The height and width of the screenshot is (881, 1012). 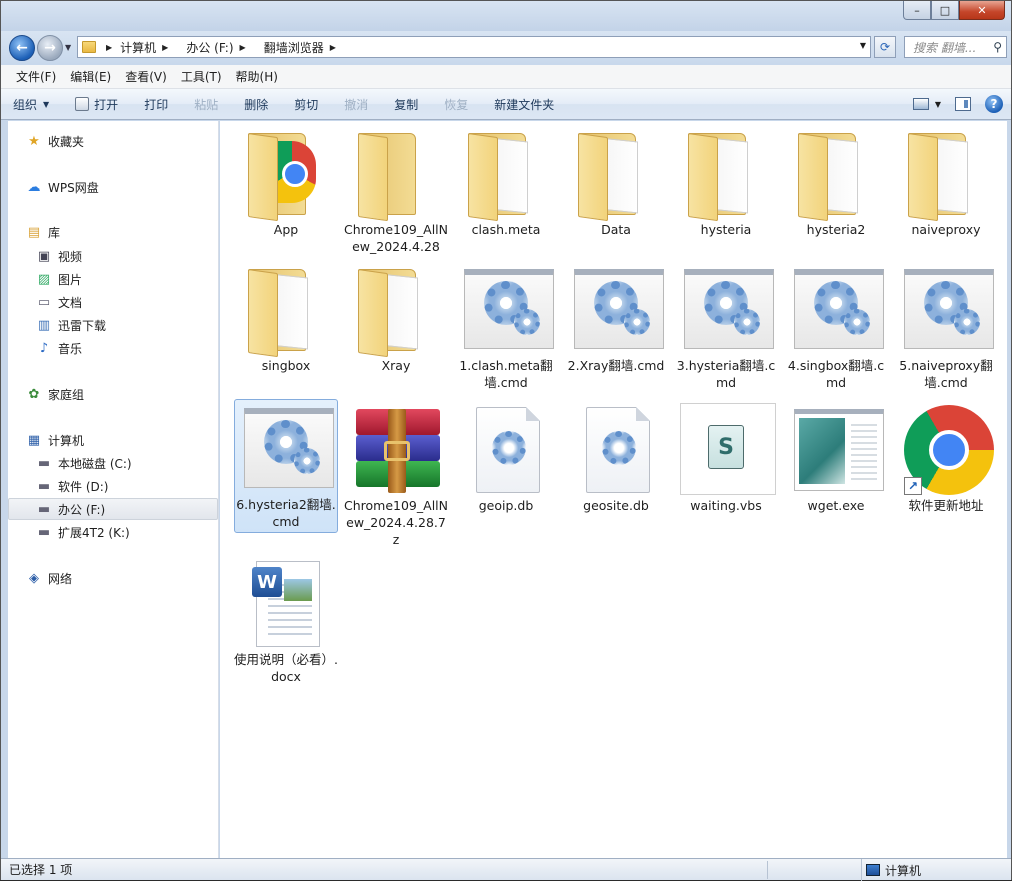 I want to click on sidebar-item-computer: ▦ 计算机, so click(x=113, y=440).